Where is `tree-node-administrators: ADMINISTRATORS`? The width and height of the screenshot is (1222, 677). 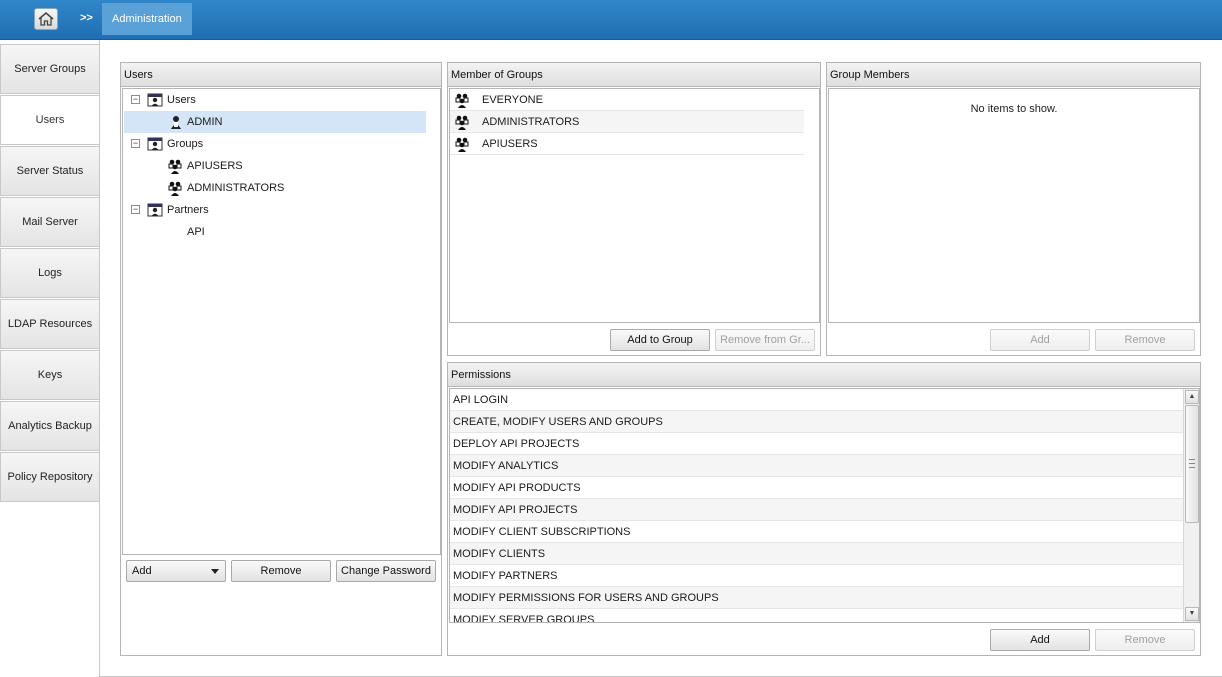
tree-node-administrators: ADMINISTRATORS is located at coordinates (273, 188).